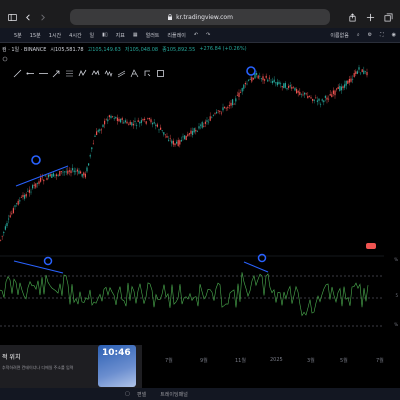  Describe the element at coordinates (352, 17) in the screenshot. I see `share-icon` at that location.